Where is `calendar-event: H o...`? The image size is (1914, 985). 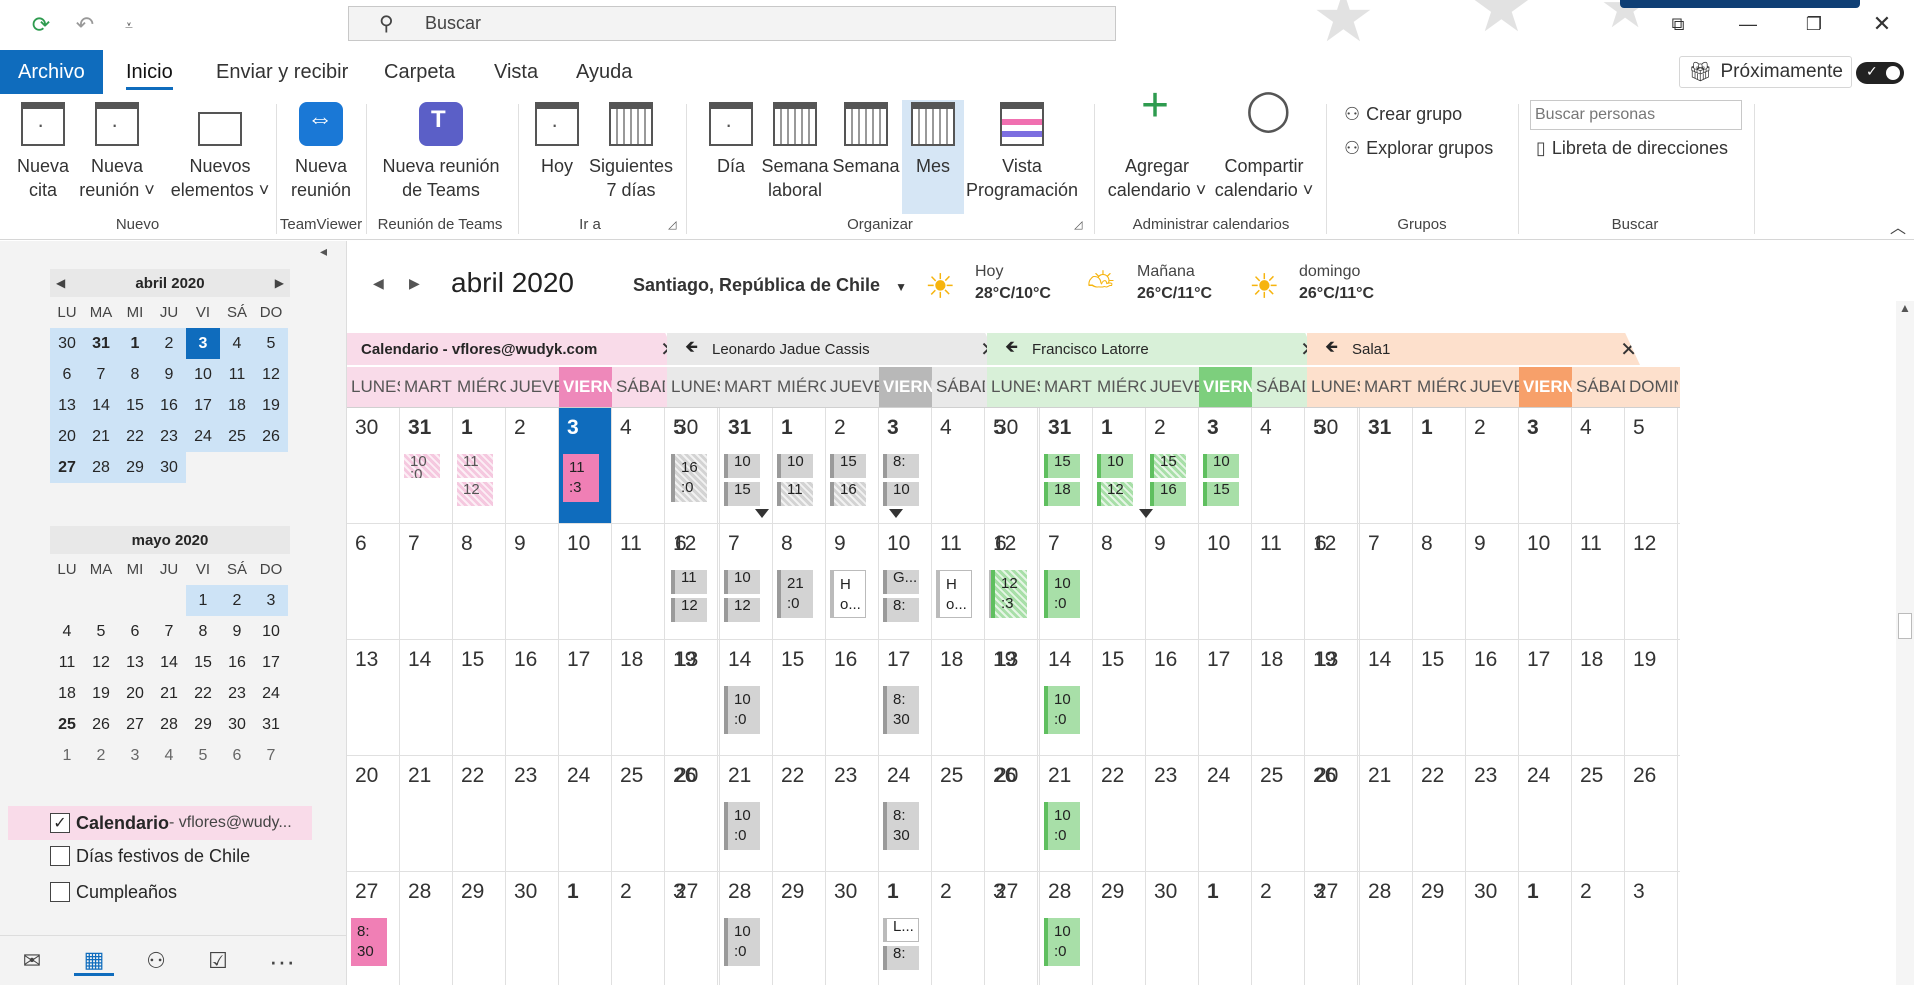 calendar-event: H o... is located at coordinates (954, 594).